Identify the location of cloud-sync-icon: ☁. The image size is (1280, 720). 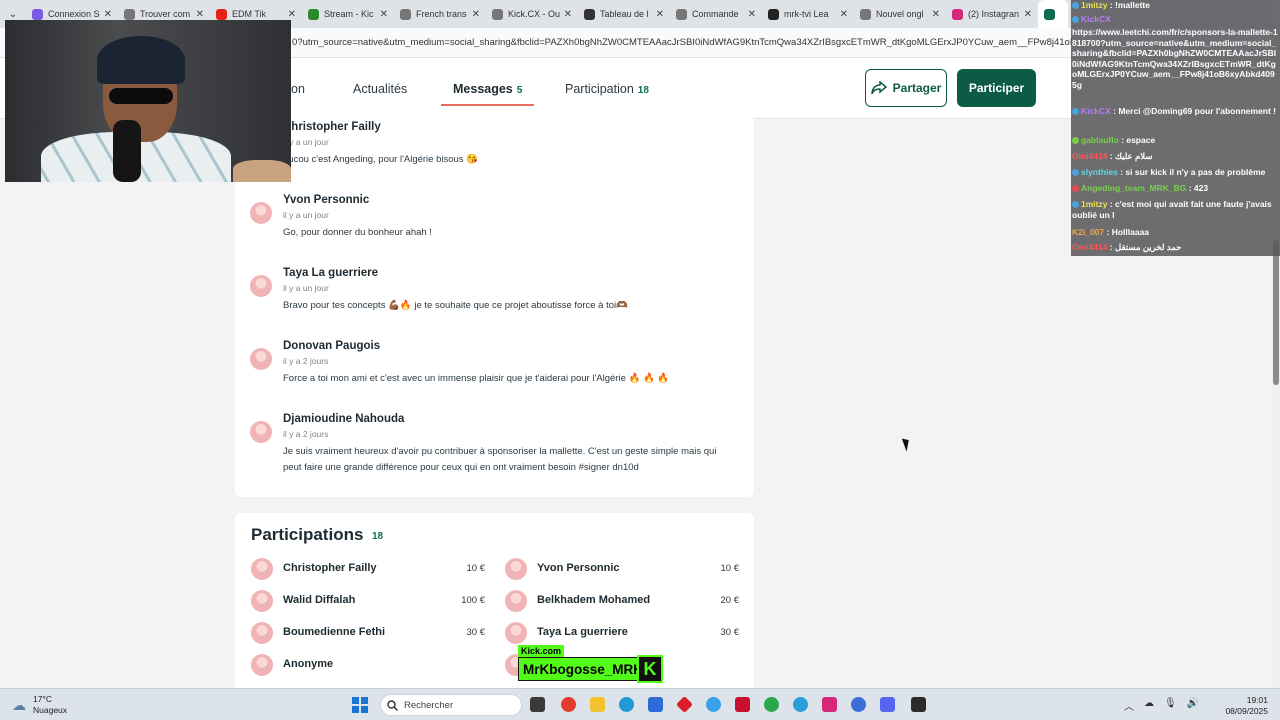
(1149, 705).